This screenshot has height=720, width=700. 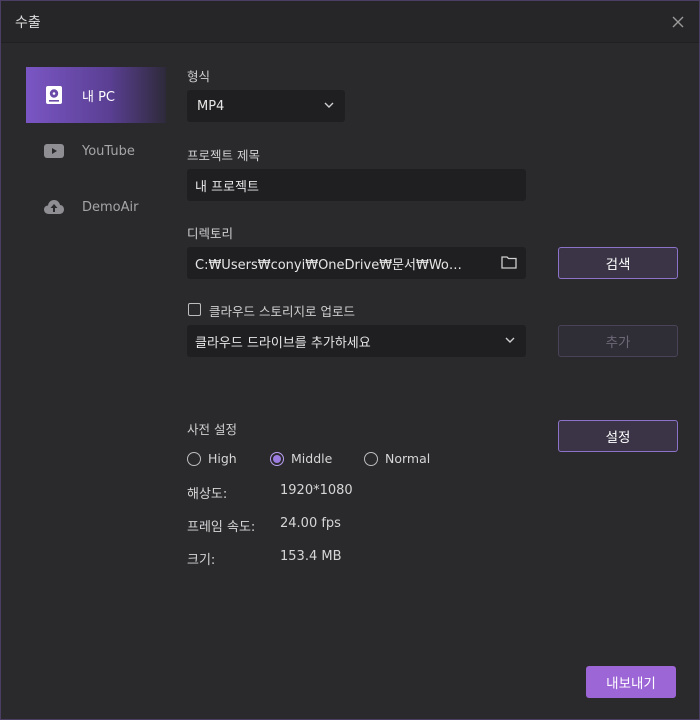 What do you see at coordinates (99, 97) in the screenshot?
I see `sidebar-item-label: 내 PC` at bounding box center [99, 97].